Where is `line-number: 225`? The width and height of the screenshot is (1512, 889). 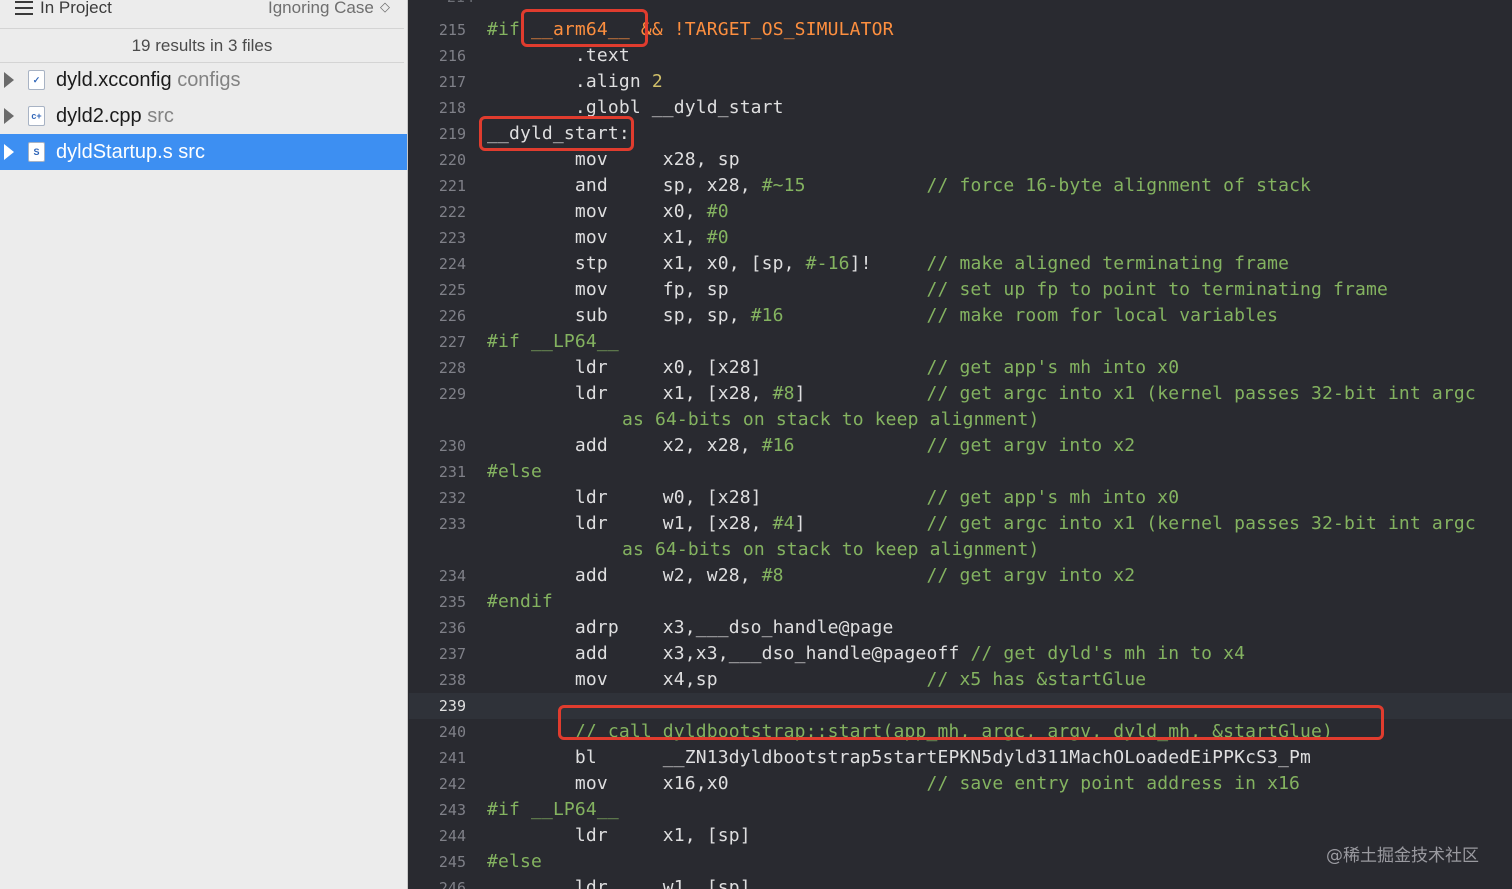 line-number: 225 is located at coordinates (452, 290).